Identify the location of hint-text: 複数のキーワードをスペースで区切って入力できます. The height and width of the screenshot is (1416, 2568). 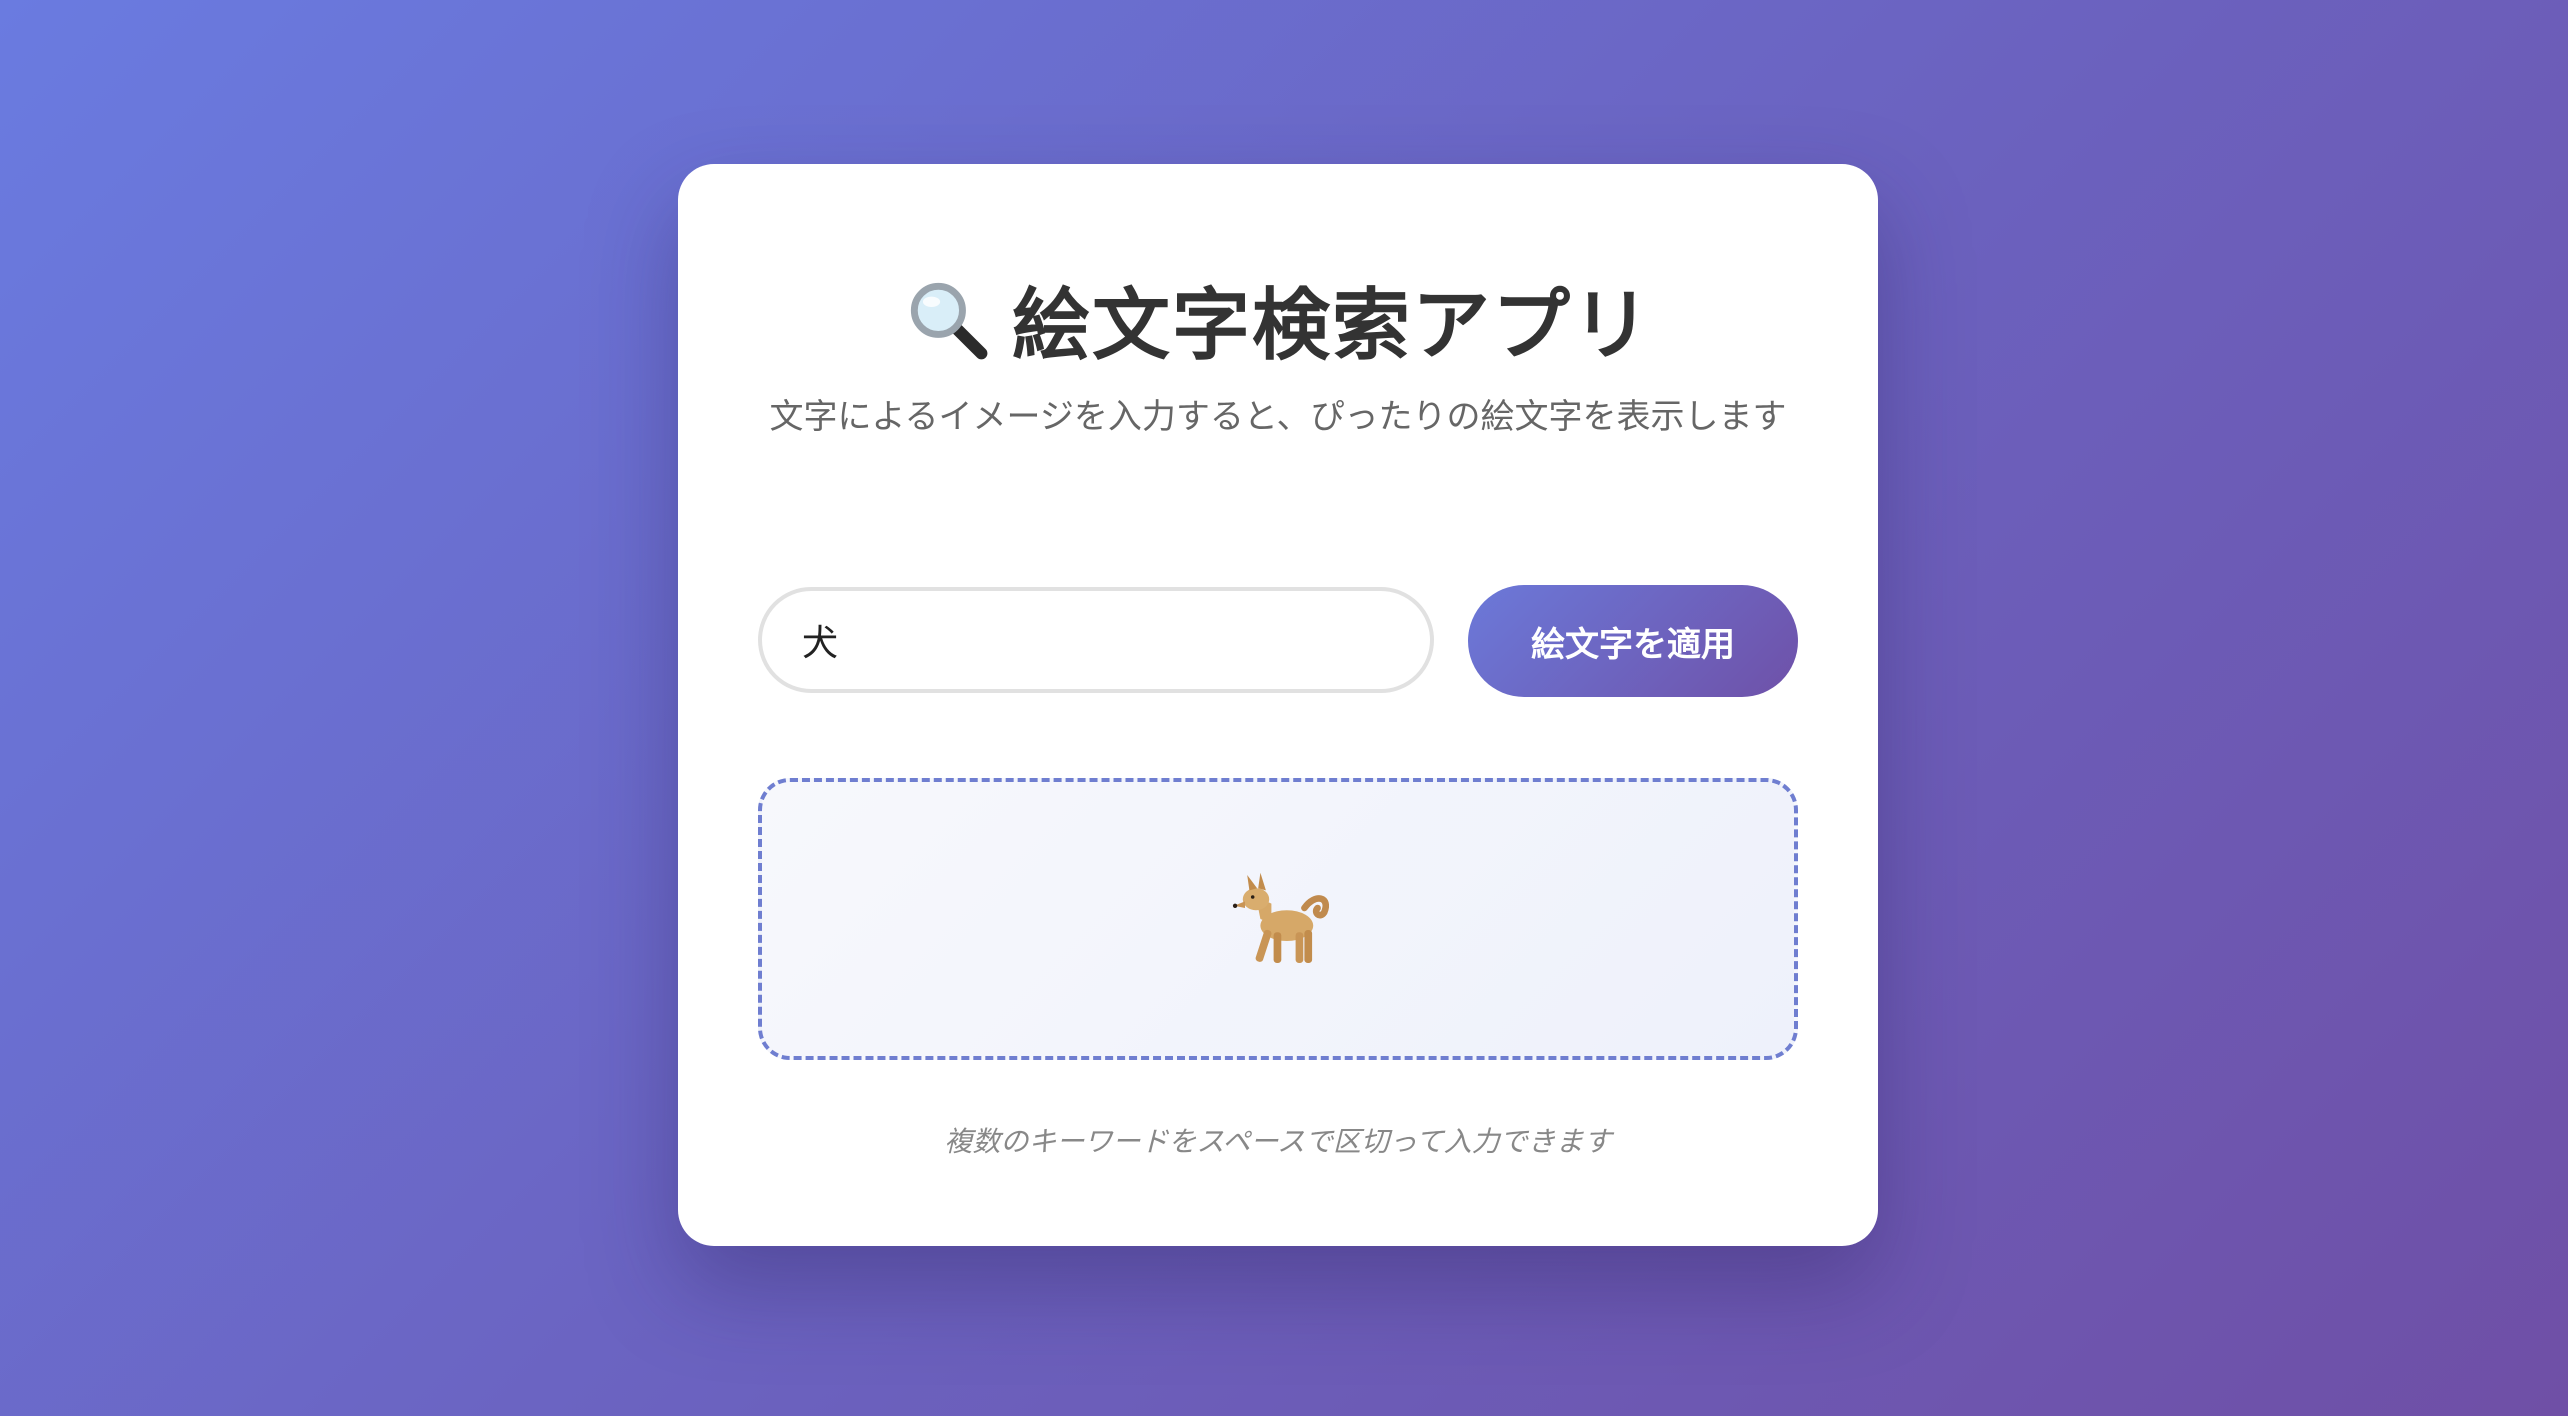
(1278, 1141).